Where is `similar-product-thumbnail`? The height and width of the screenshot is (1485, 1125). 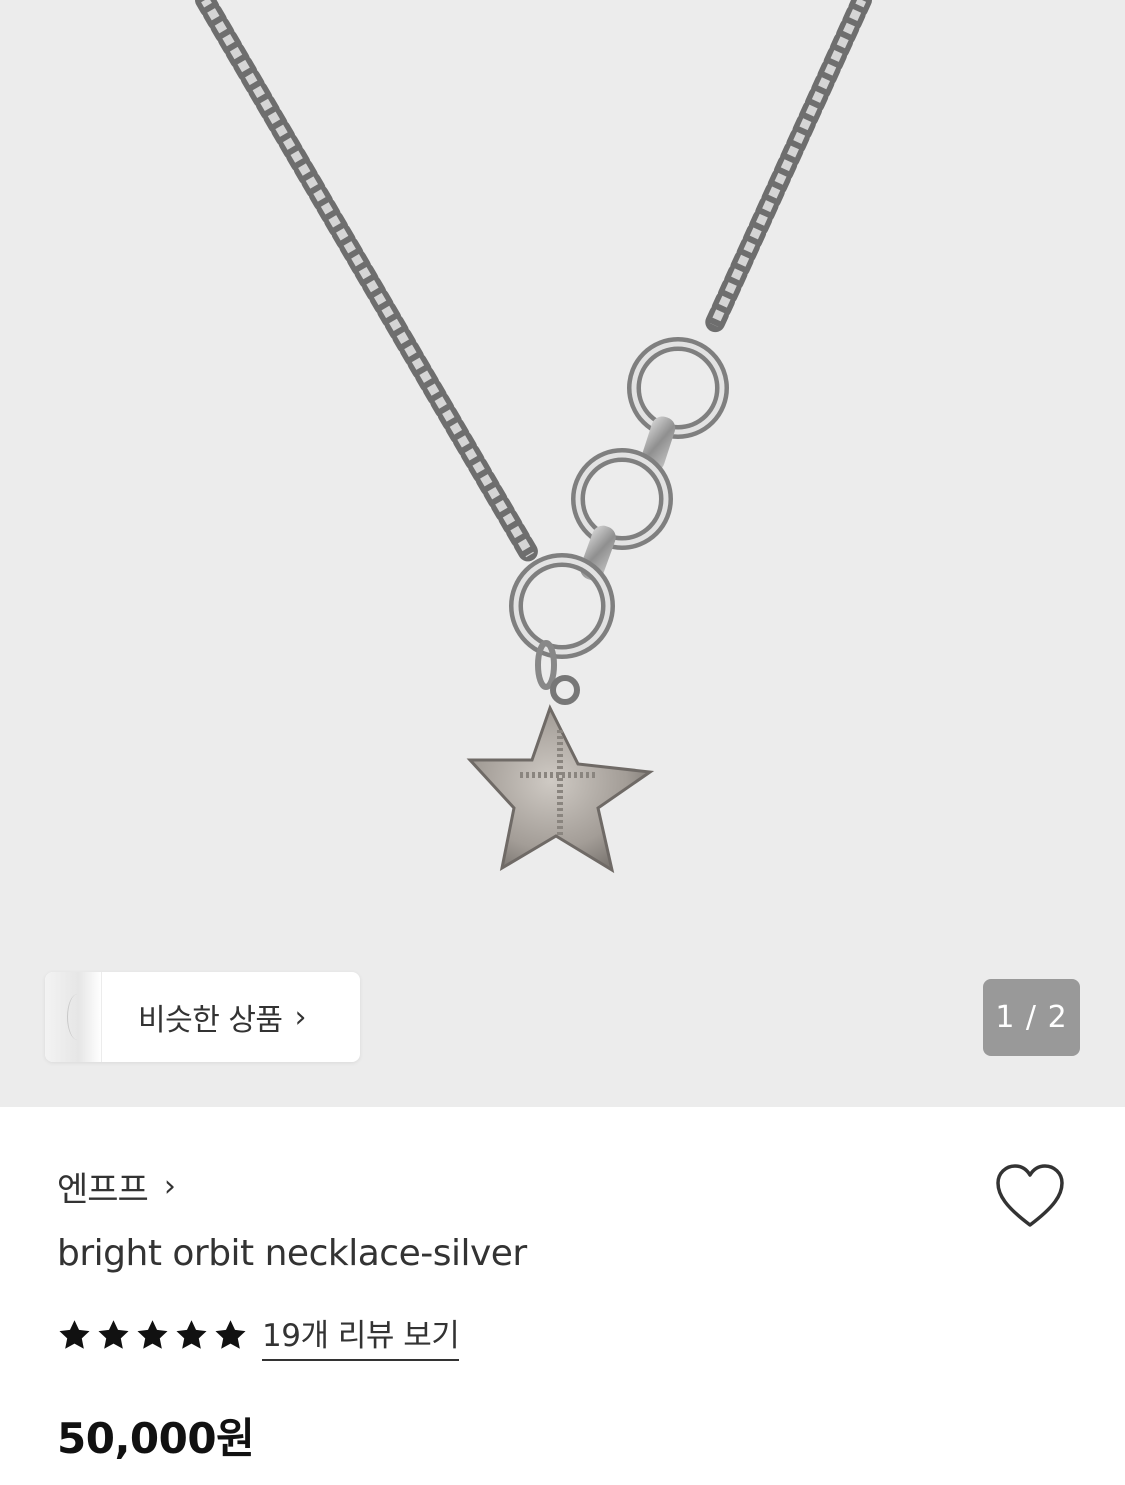
similar-product-thumbnail is located at coordinates (73, 1017).